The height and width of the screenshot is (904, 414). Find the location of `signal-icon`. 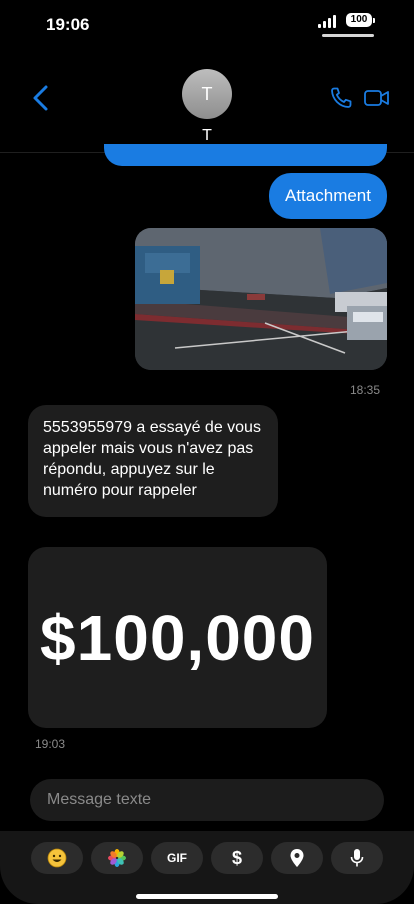

signal-icon is located at coordinates (329, 21).